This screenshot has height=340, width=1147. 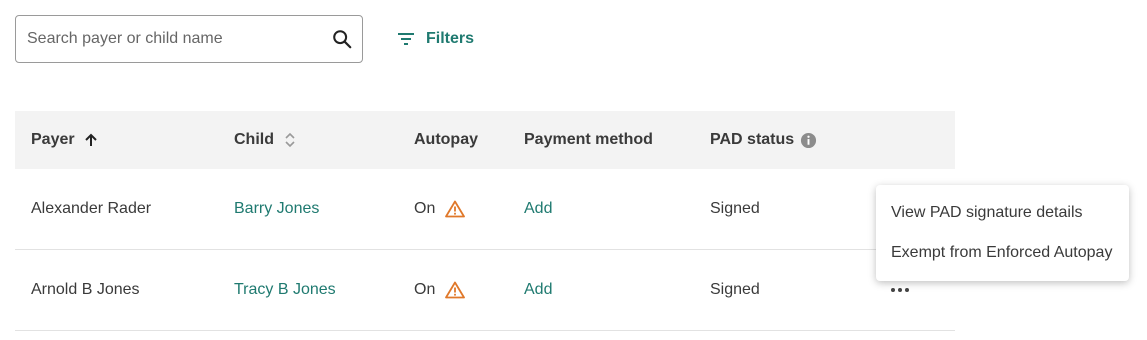 I want to click on column-label: PAD status, so click(x=752, y=139).